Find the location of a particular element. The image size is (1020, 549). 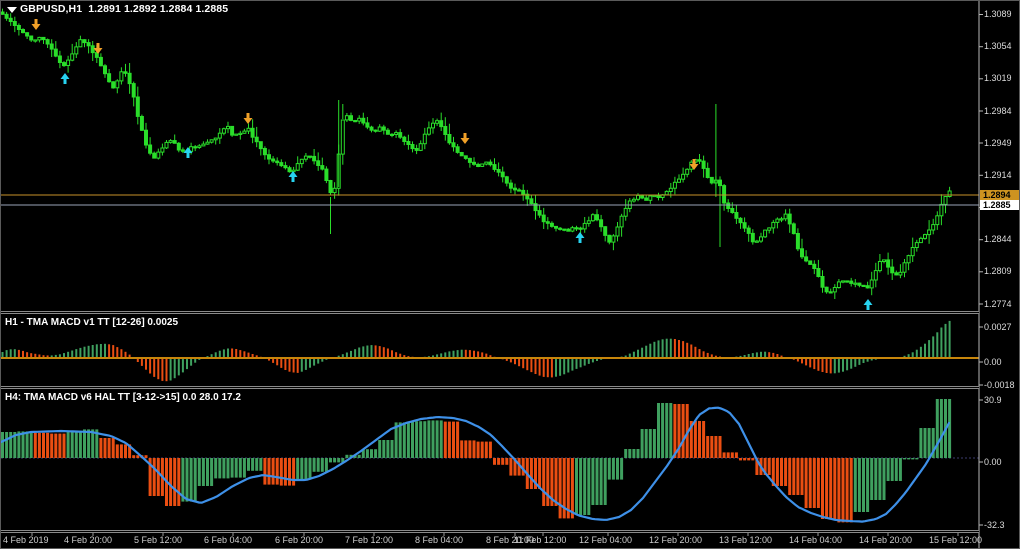

symbol-dropdown-icon is located at coordinates (12, 10).